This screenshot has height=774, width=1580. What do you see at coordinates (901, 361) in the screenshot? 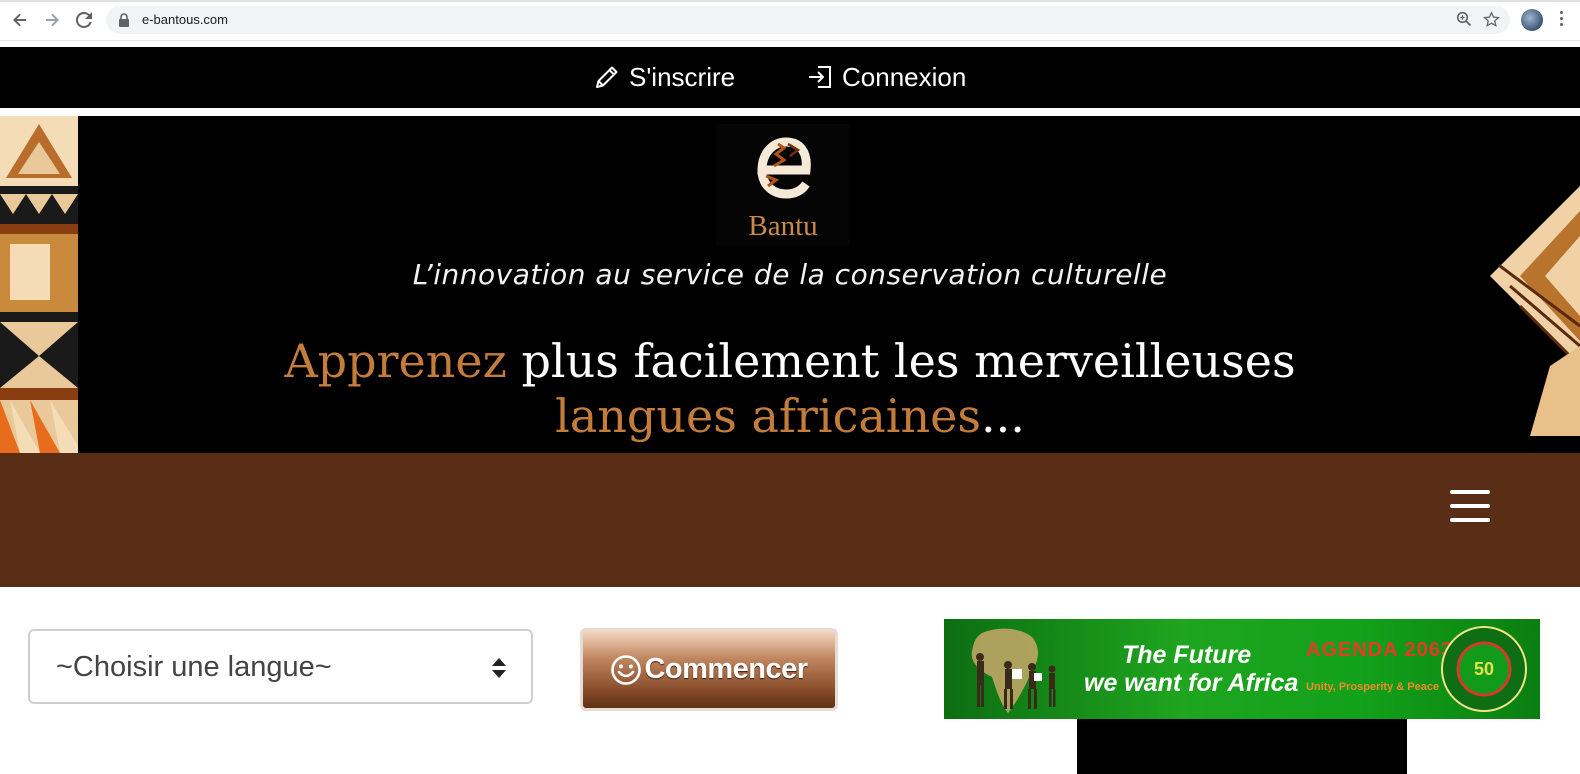
I see `headline-middle: plus facilement les merveilleuses` at bounding box center [901, 361].